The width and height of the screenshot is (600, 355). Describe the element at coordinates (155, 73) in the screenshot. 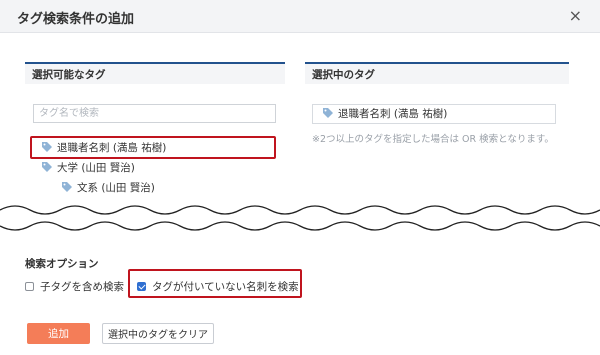

I see `available-tags-heading: 選択可能なタグ` at that location.